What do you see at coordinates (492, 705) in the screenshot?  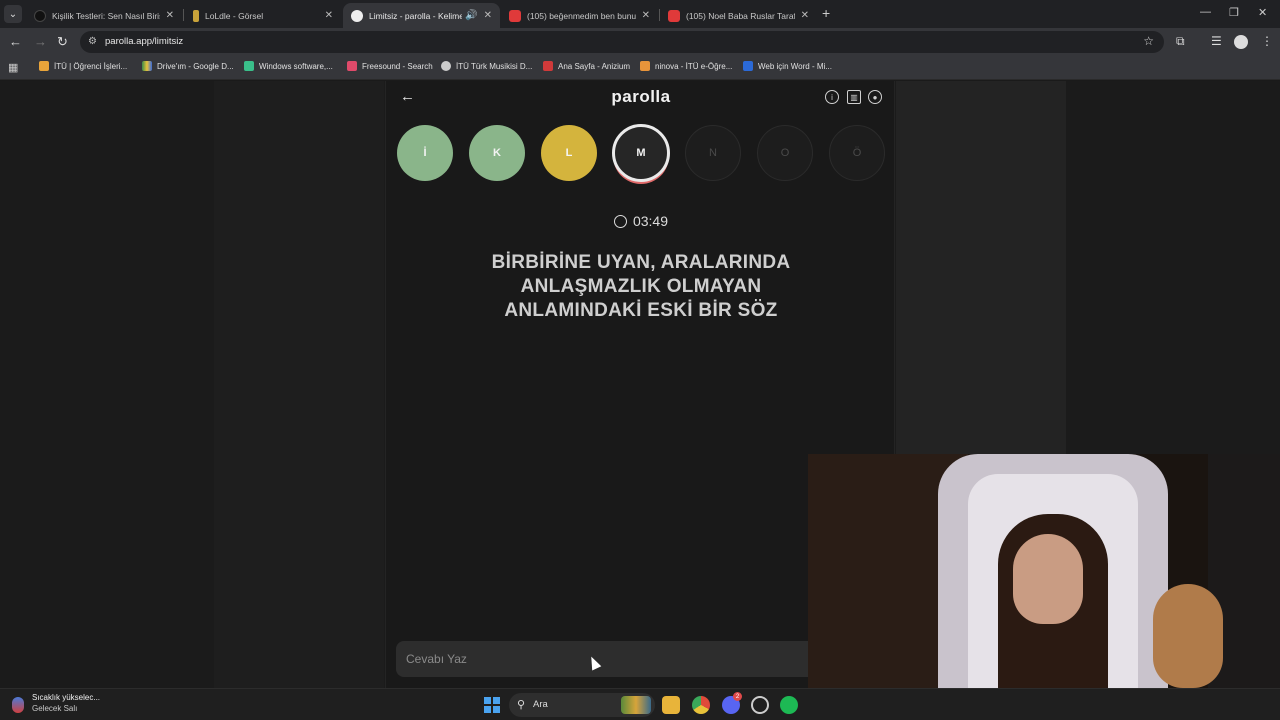 I see `windows-start-icon` at bounding box center [492, 705].